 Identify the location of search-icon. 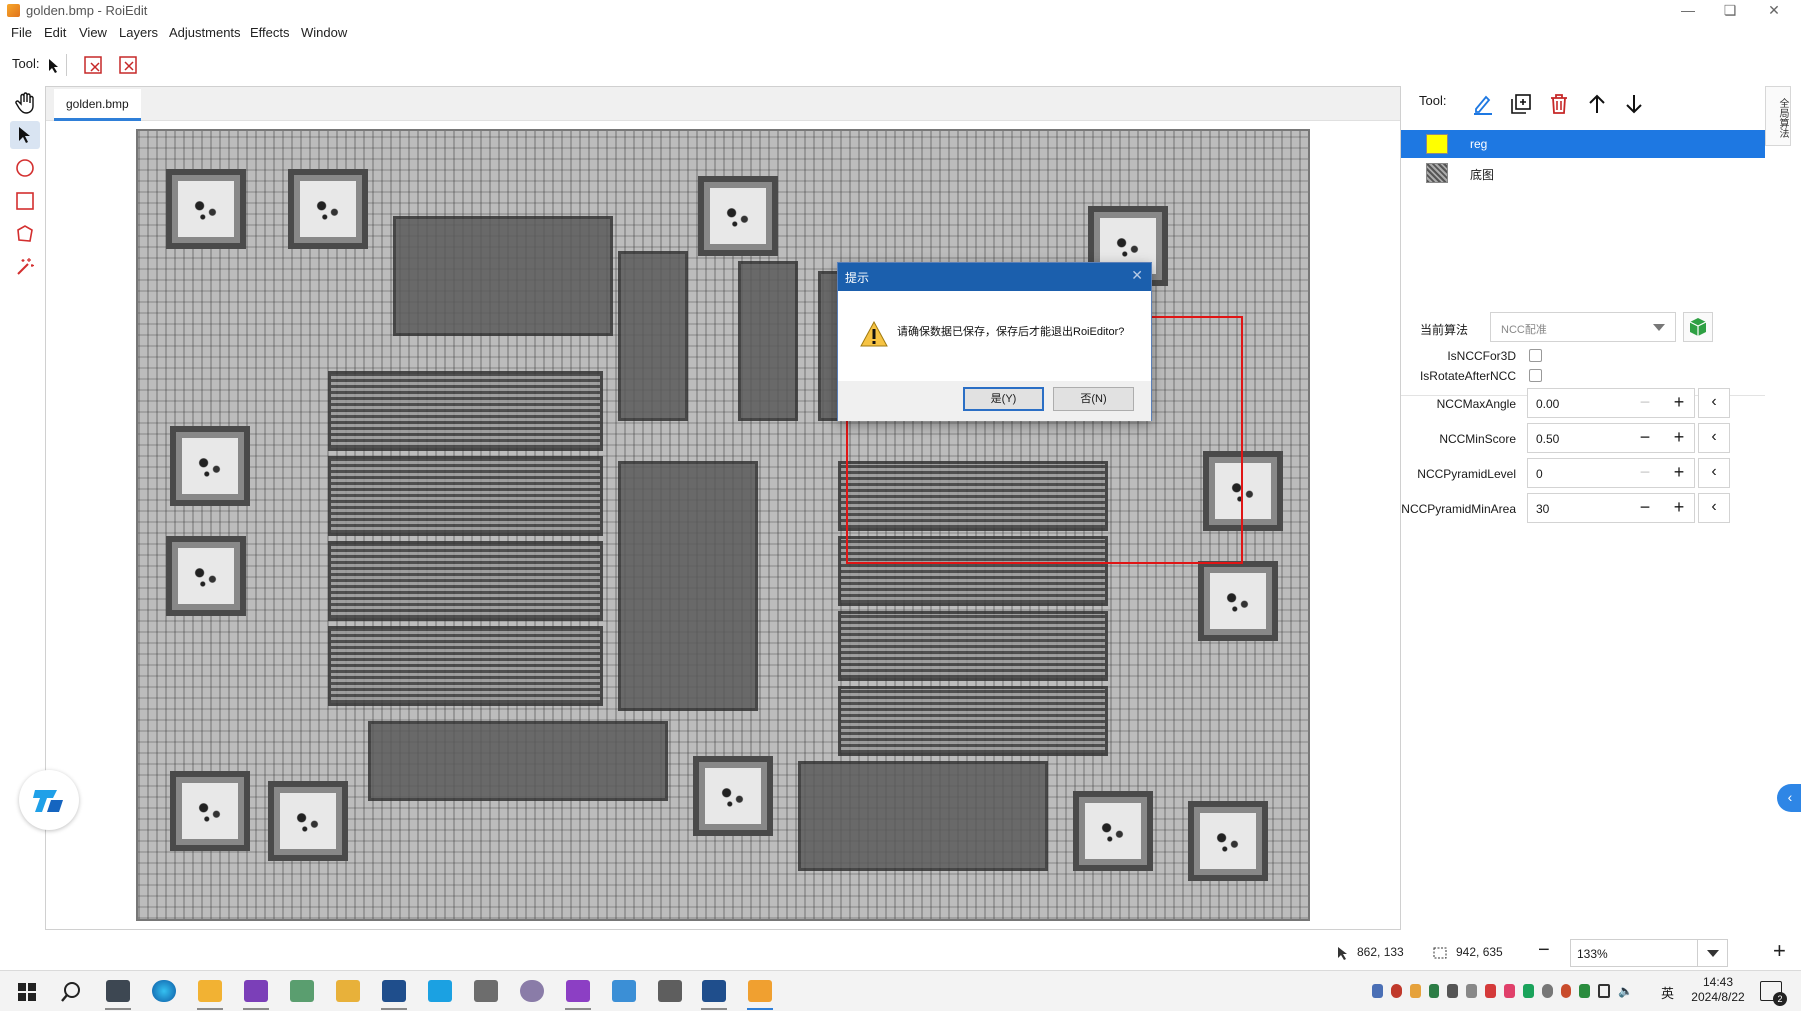
(71, 992).